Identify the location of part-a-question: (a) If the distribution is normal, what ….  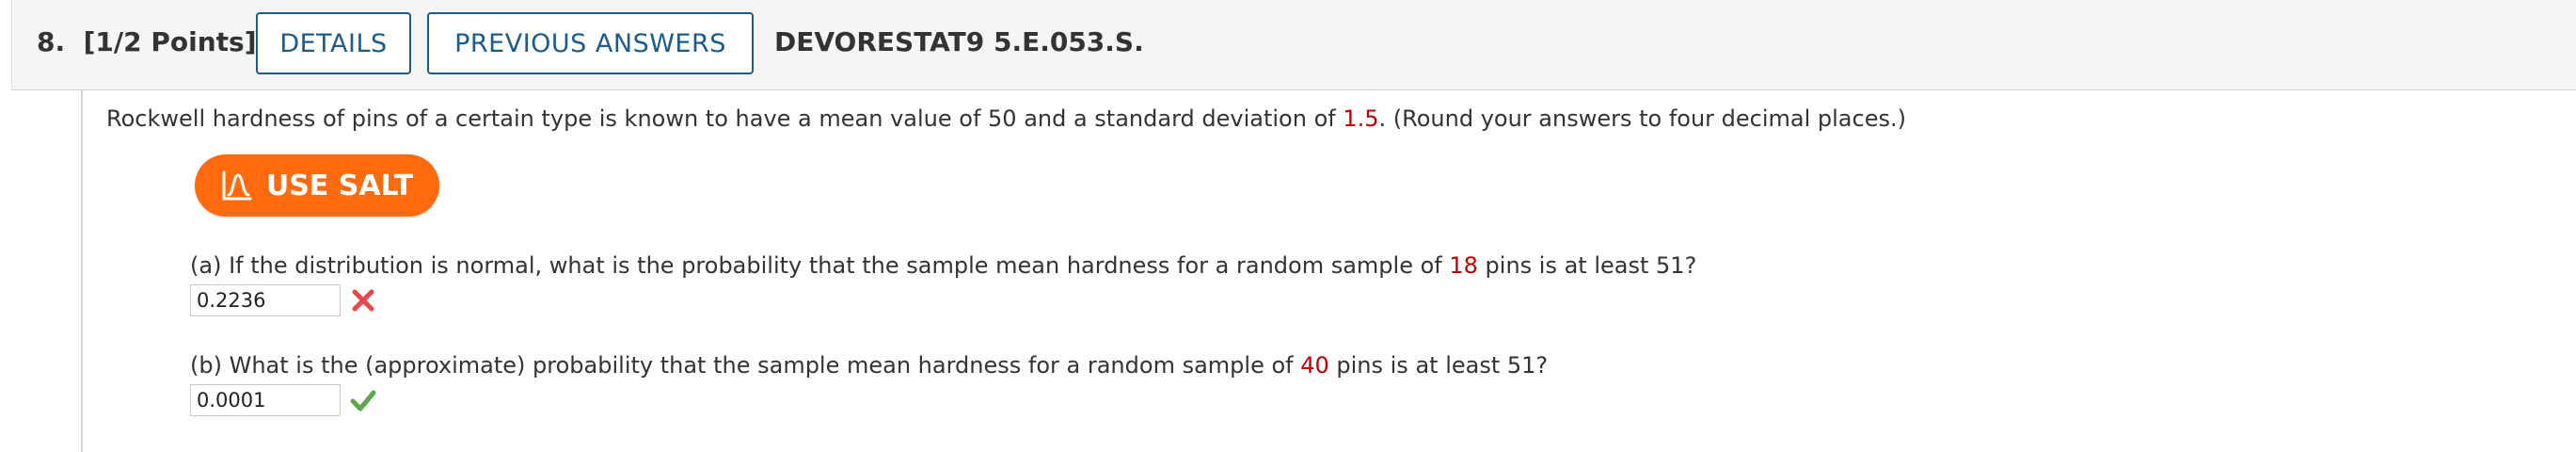
(943, 266).